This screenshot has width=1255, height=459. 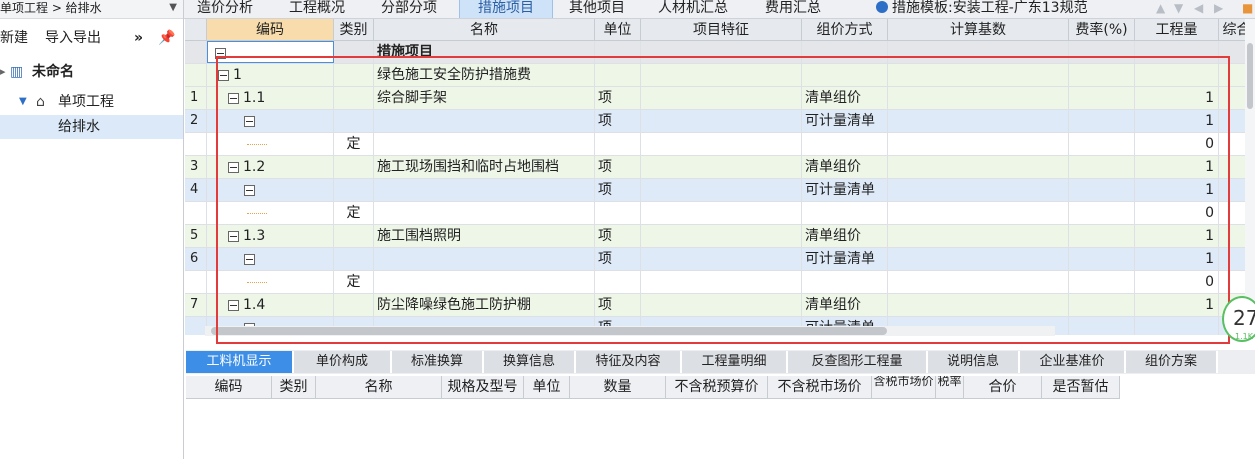 What do you see at coordinates (882, 7) in the screenshot?
I see `template-icon` at bounding box center [882, 7].